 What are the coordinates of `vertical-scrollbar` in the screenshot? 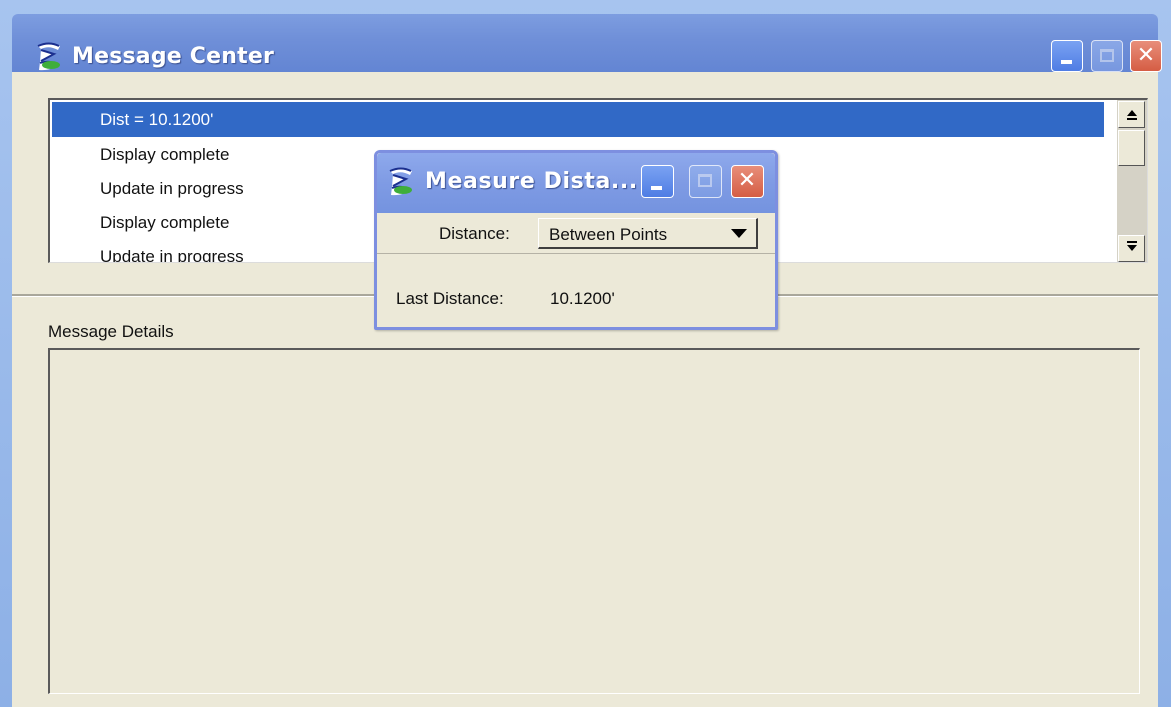 It's located at (1132, 181).